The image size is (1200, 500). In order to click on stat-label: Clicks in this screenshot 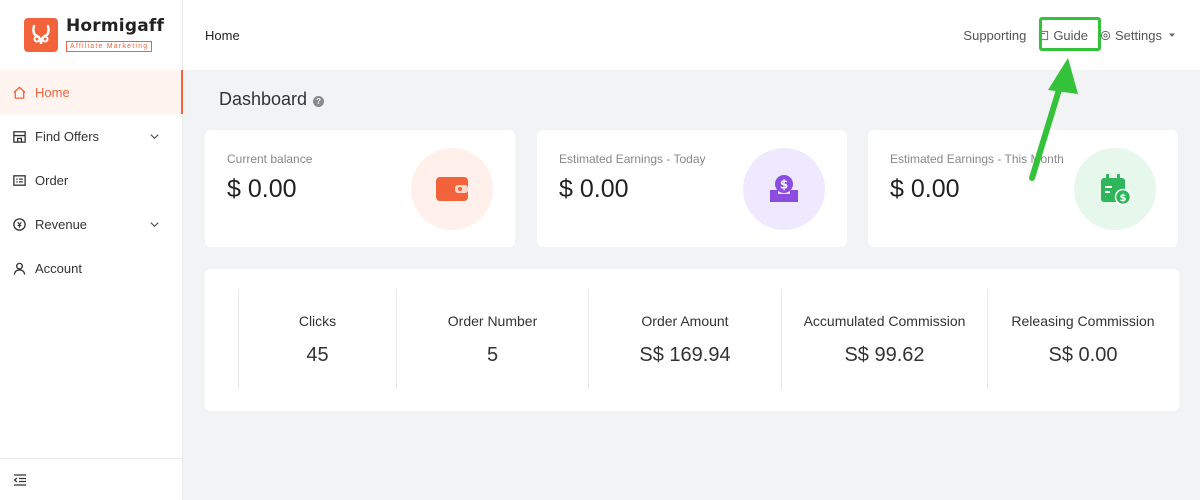, I will do `click(317, 321)`.